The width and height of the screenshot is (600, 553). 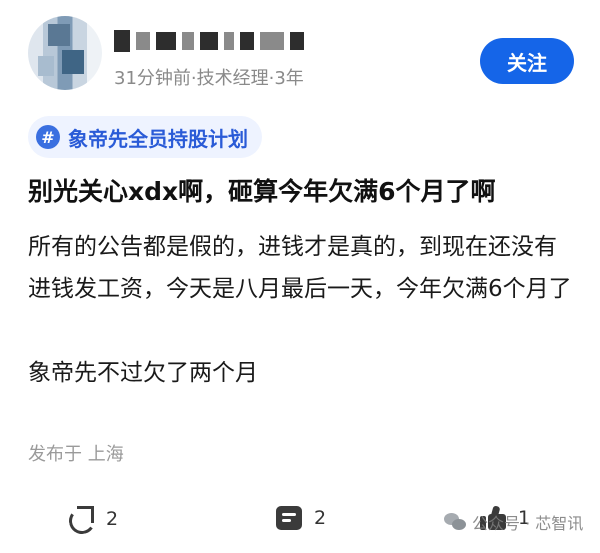 What do you see at coordinates (320, 518) in the screenshot?
I see `comment-count: 2` at bounding box center [320, 518].